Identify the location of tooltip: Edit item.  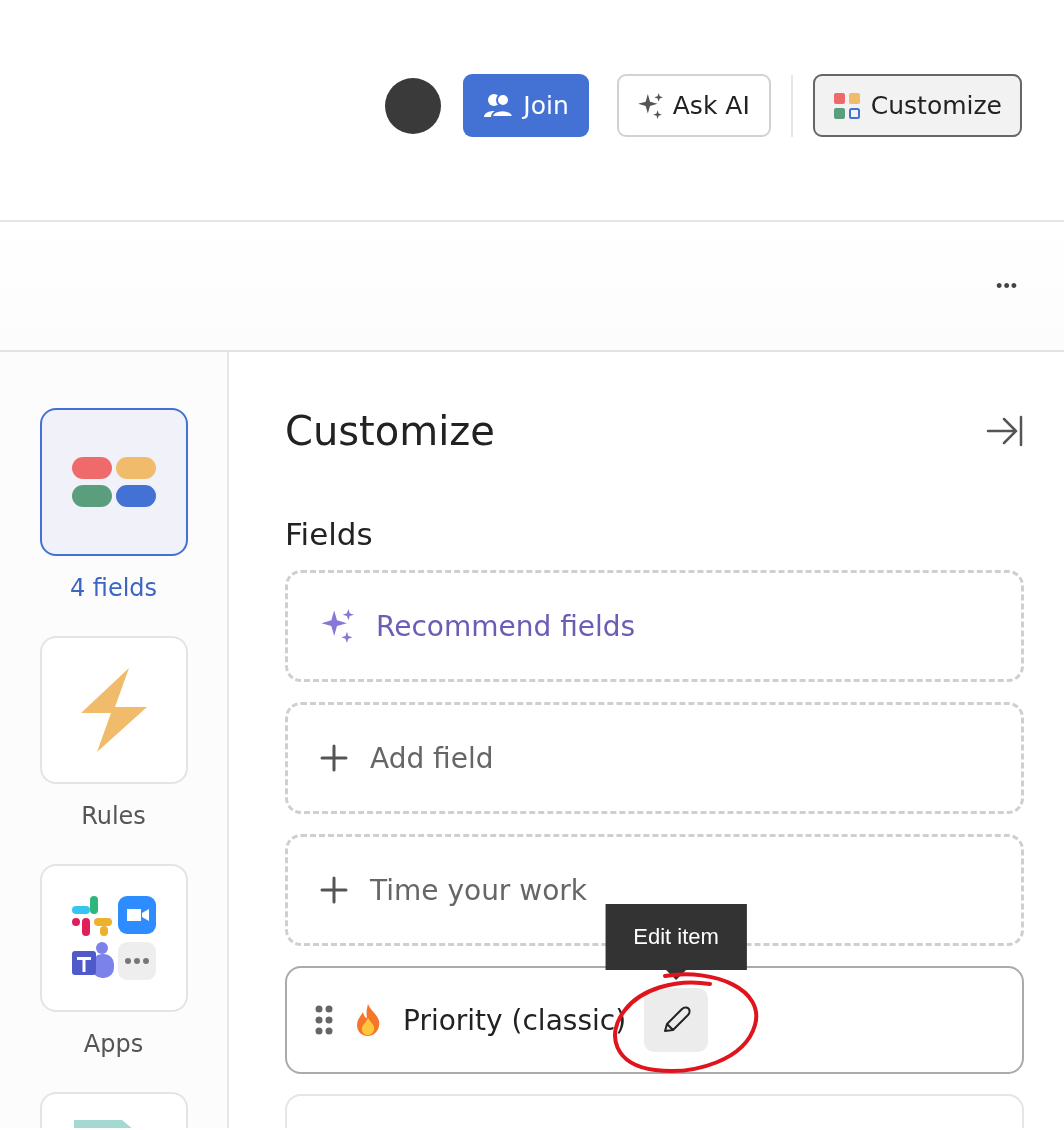
(676, 942).